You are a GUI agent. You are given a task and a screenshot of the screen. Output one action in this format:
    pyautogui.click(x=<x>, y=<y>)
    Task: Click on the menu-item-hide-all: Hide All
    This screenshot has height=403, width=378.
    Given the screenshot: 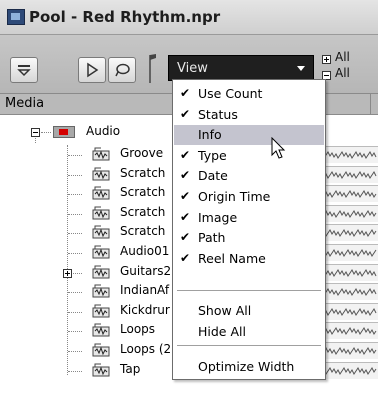 What is the action you would take?
    pyautogui.click(x=249, y=332)
    